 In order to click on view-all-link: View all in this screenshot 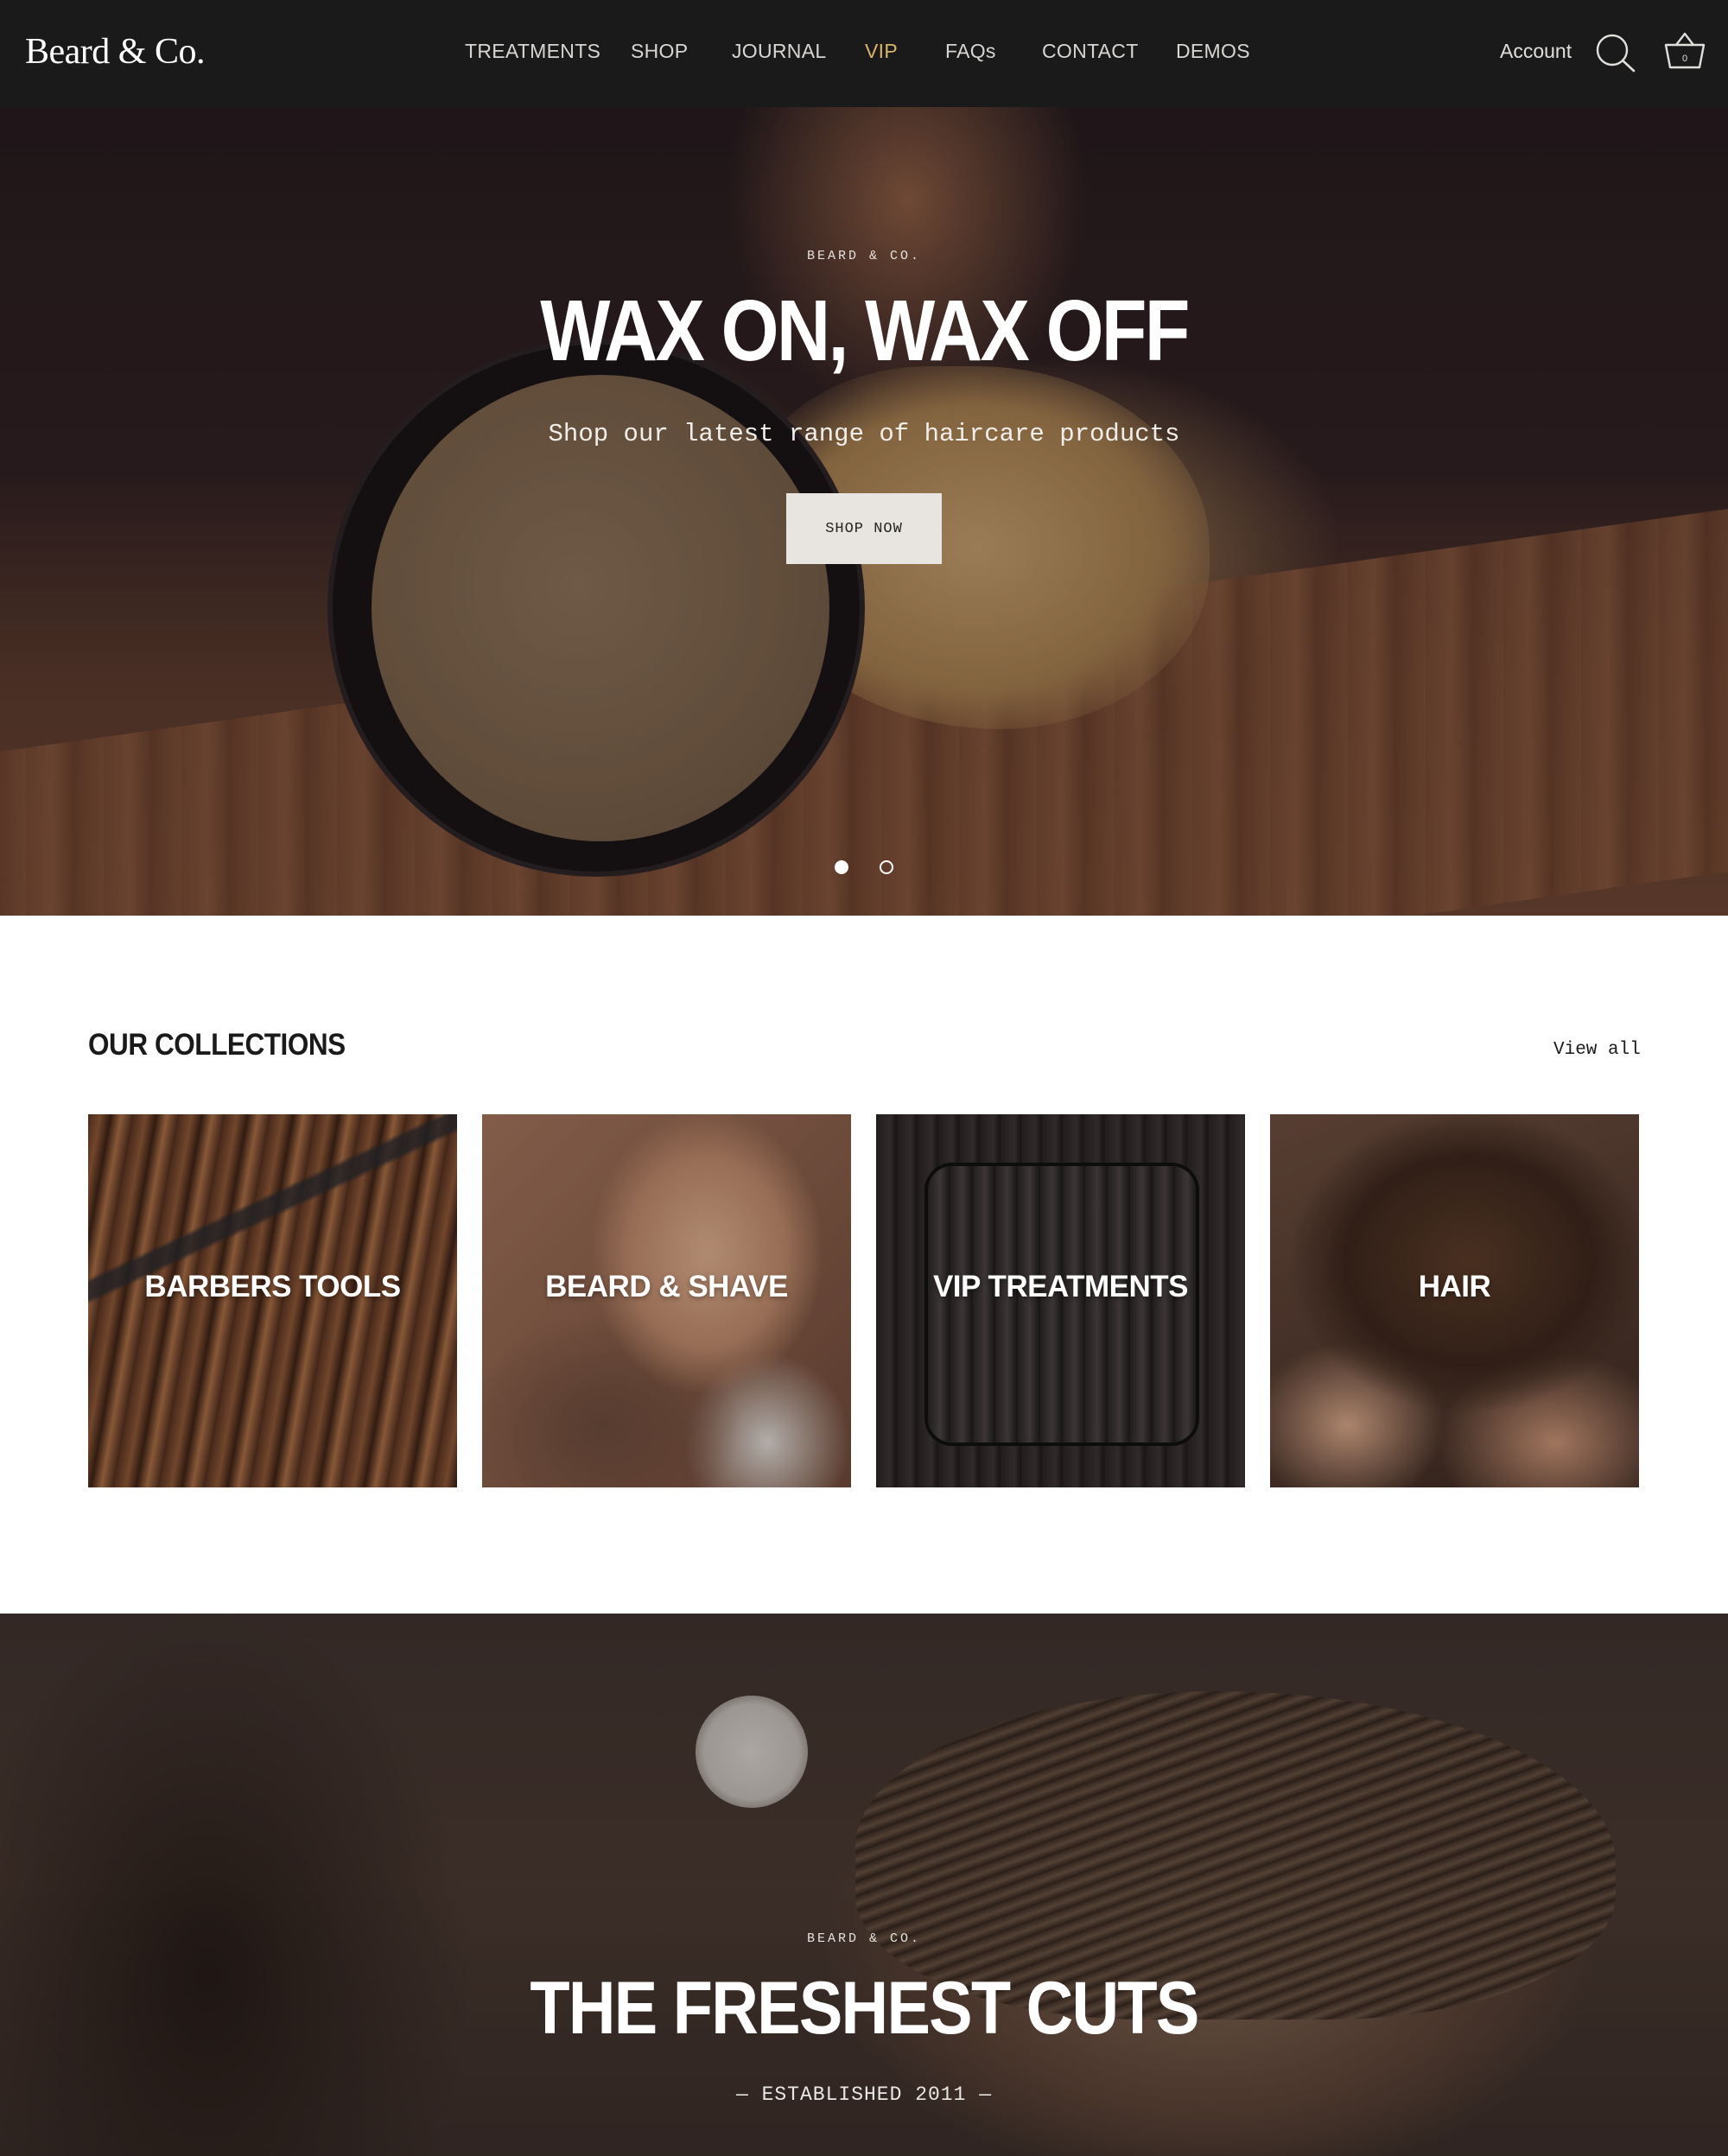, I will do `click(1597, 1050)`.